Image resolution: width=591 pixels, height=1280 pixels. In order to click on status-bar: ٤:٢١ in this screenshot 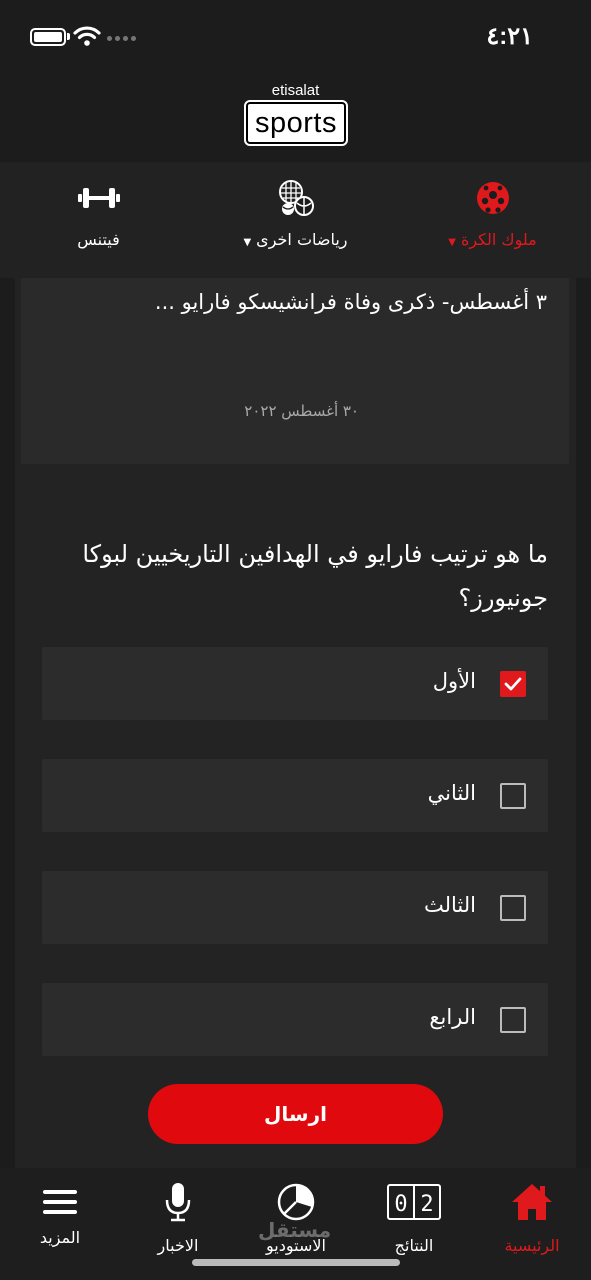, I will do `click(295, 36)`.